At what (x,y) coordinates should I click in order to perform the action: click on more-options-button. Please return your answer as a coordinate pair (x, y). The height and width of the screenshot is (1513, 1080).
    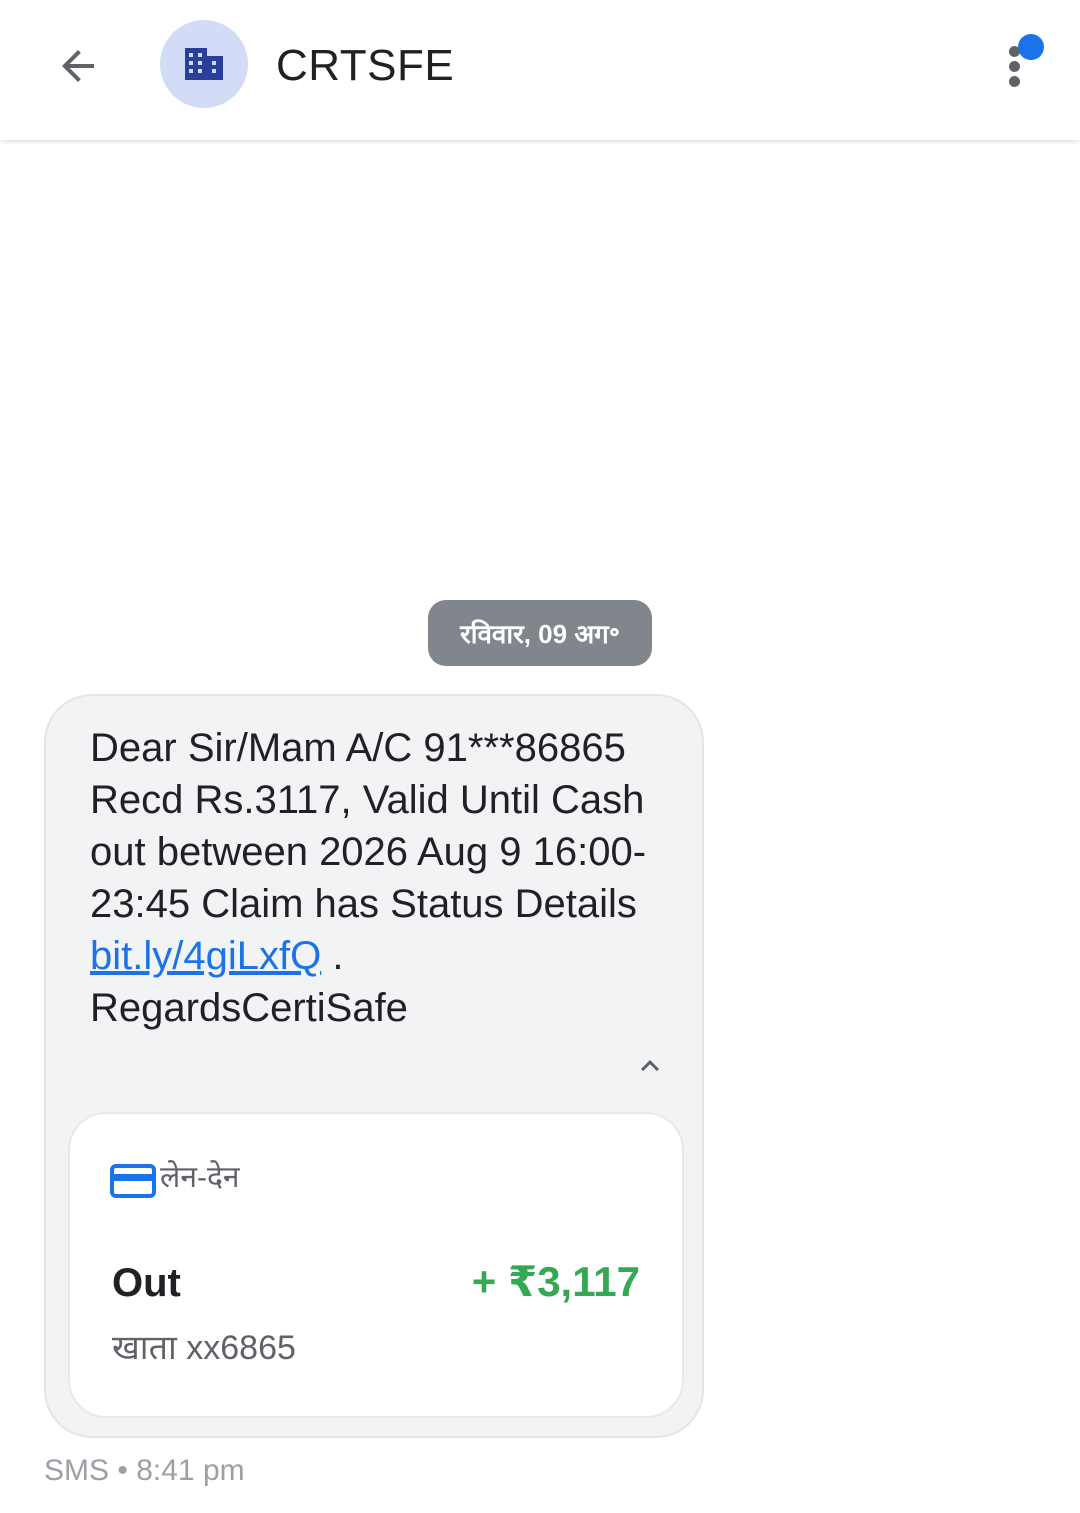
    Looking at the image, I should click on (1025, 64).